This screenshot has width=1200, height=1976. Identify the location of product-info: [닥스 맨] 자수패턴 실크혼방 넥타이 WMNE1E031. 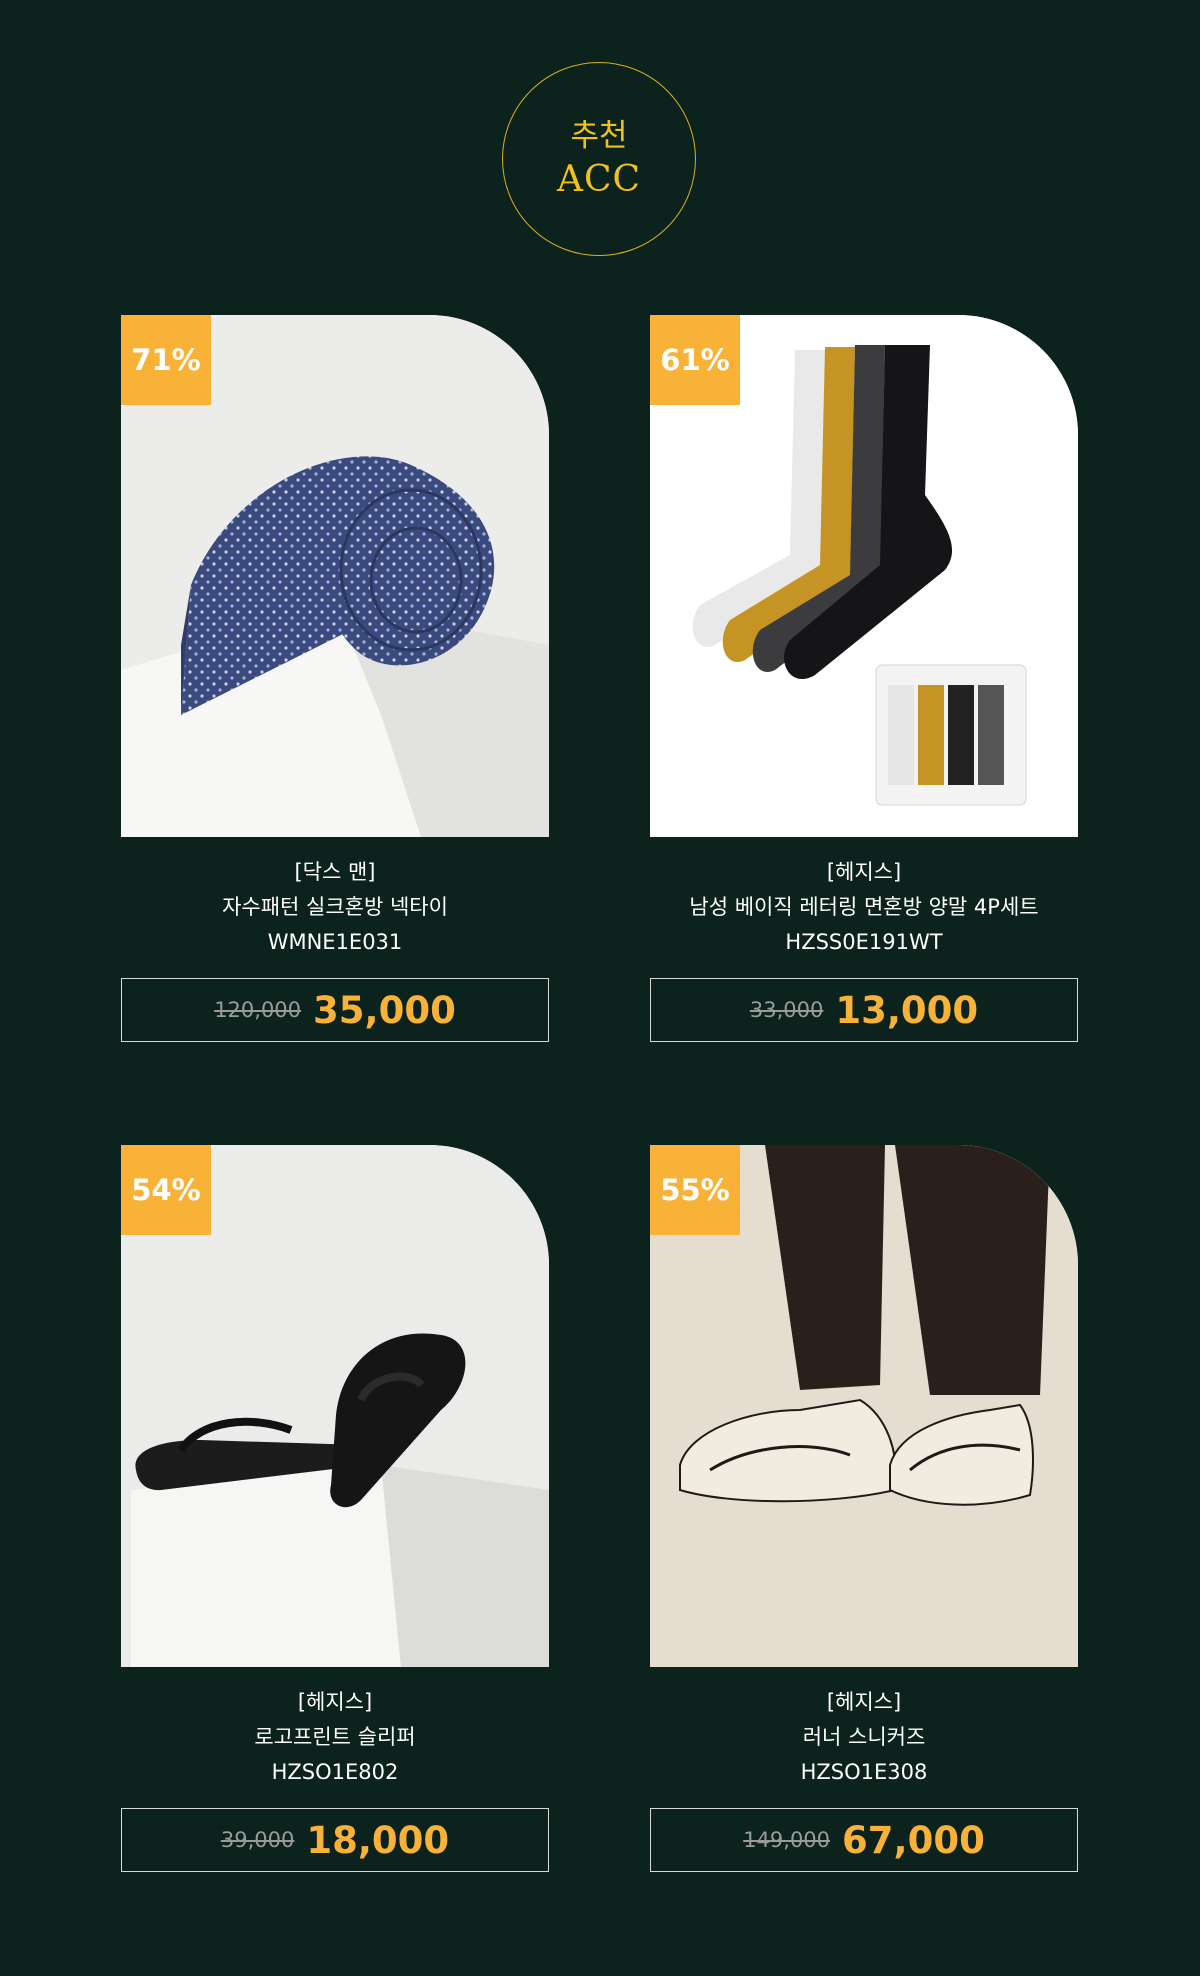
(335, 907).